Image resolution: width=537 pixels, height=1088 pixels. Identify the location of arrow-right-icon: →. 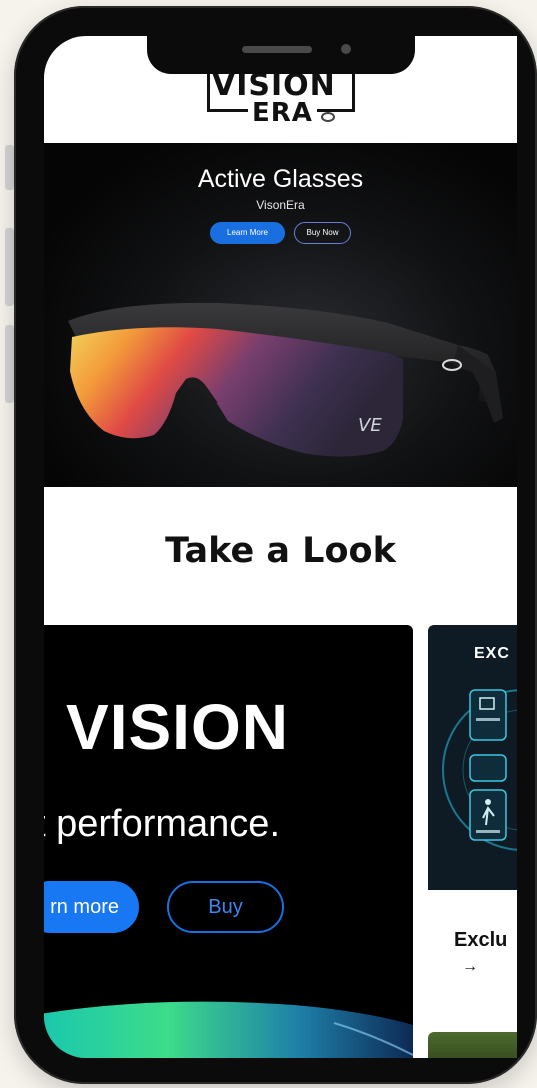
(470, 967).